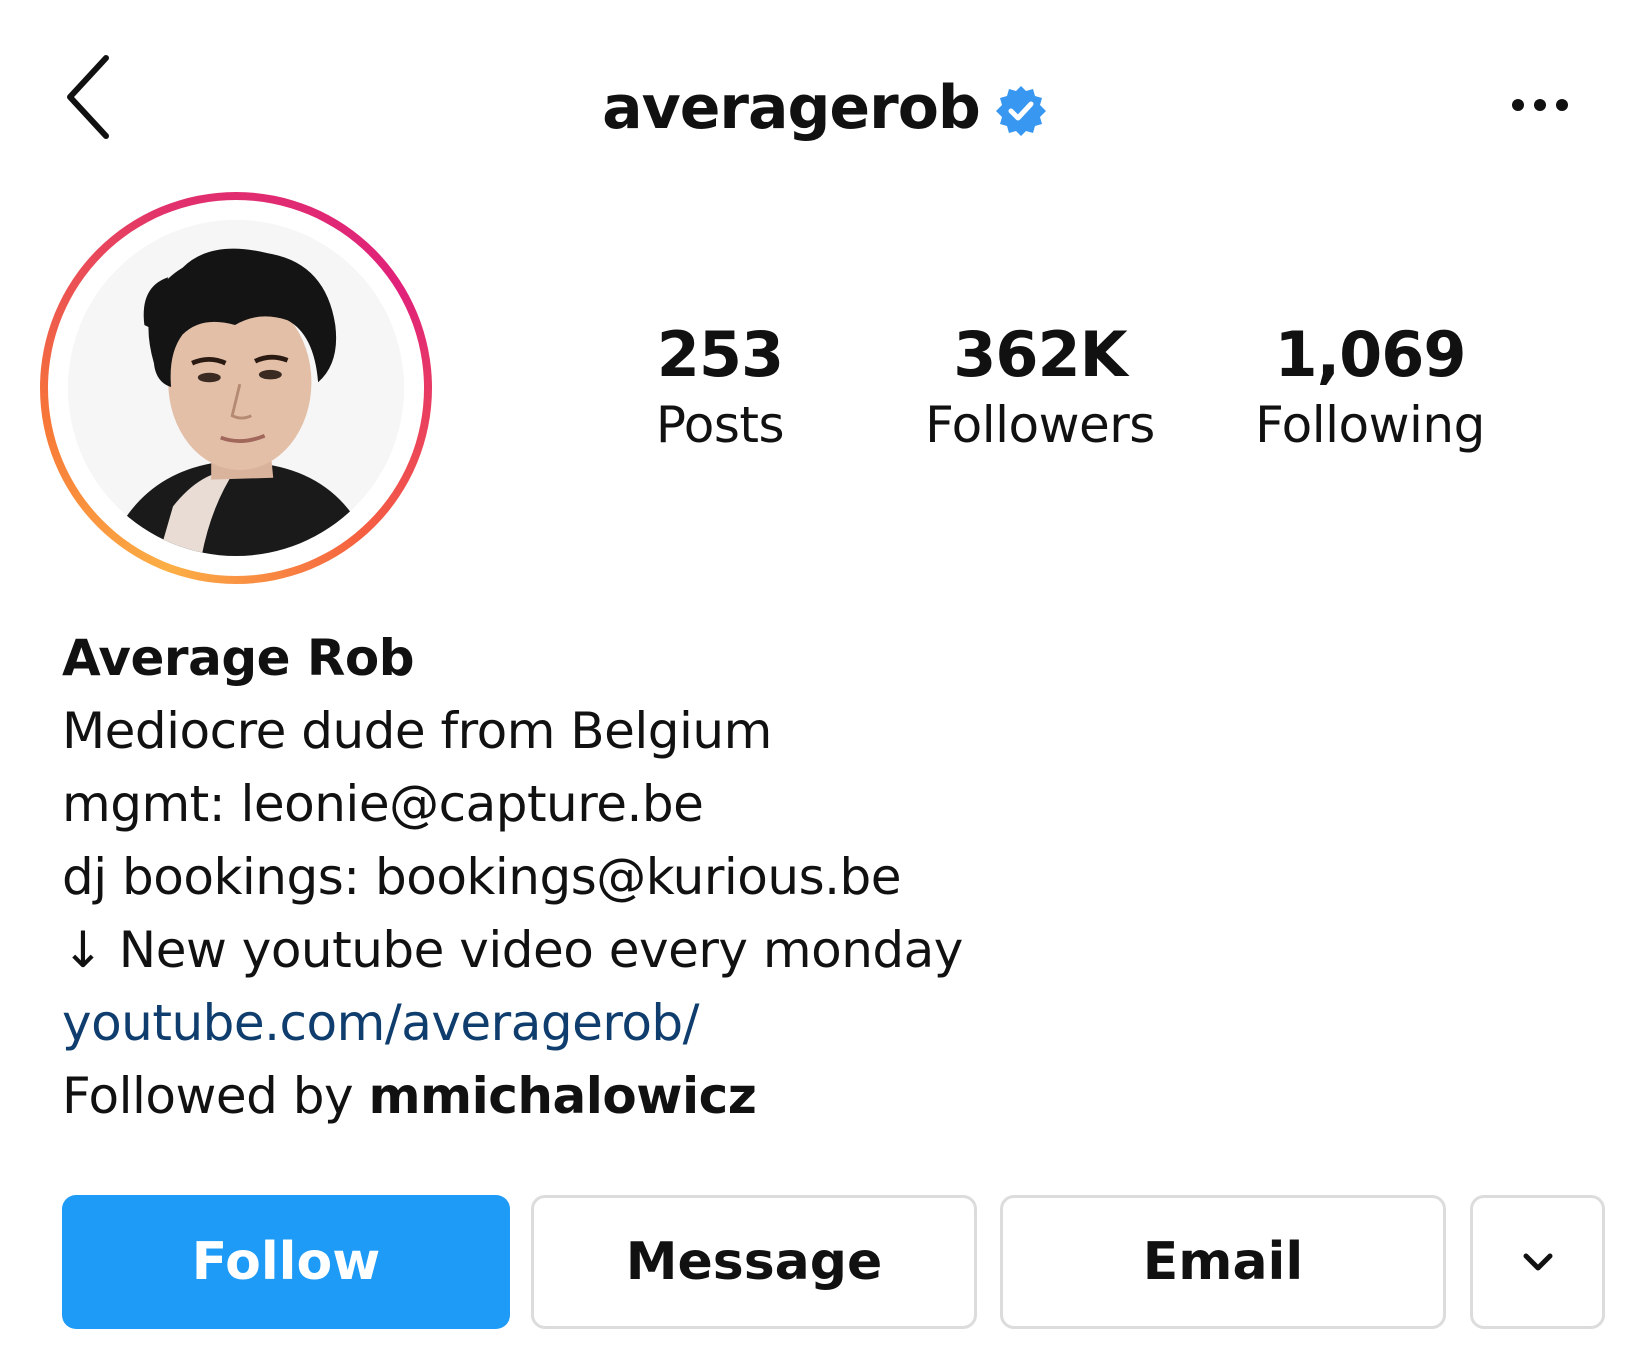 Image resolution: width=1650 pixels, height=1372 pixels. Describe the element at coordinates (286, 1262) in the screenshot. I see `follow-button: Follow` at that location.